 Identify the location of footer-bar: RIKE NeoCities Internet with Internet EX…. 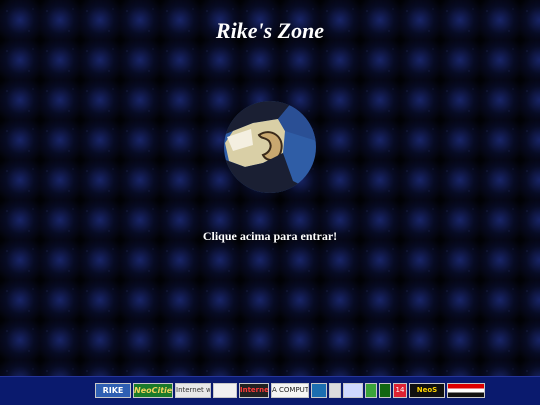
(270, 390).